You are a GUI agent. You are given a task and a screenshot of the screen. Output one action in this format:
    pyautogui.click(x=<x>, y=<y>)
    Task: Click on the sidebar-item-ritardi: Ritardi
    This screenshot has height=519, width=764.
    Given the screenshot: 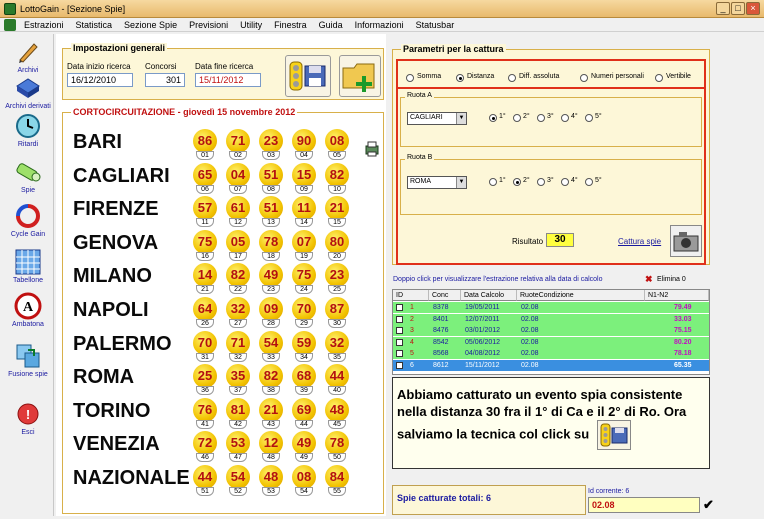 What is the action you would take?
    pyautogui.click(x=28, y=130)
    